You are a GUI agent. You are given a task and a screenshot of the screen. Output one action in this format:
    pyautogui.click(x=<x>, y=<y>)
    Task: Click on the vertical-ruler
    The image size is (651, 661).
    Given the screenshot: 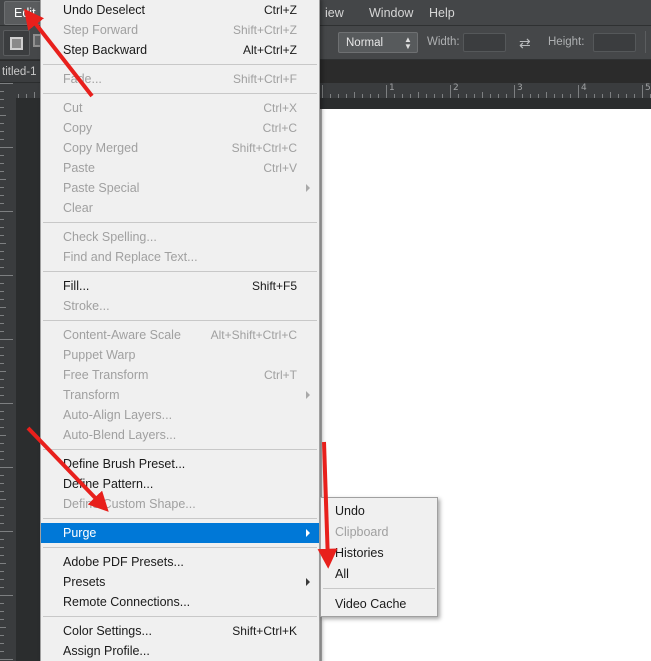 What is the action you would take?
    pyautogui.click(x=8, y=372)
    